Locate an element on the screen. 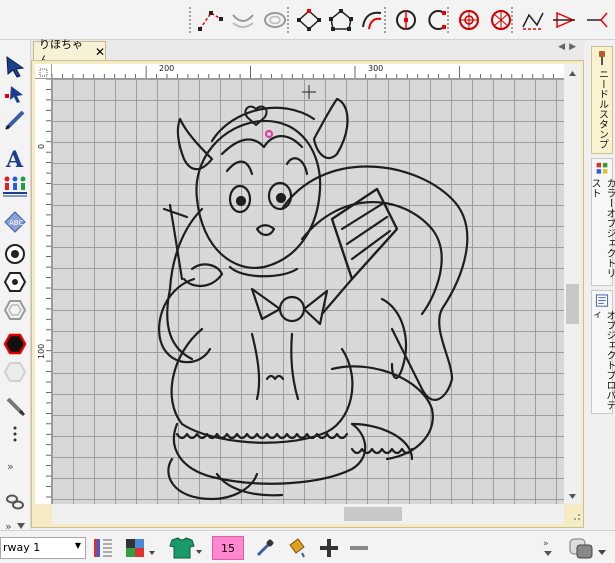 The width and height of the screenshot is (615, 563). node-pointer-icon is located at coordinates (14, 94).